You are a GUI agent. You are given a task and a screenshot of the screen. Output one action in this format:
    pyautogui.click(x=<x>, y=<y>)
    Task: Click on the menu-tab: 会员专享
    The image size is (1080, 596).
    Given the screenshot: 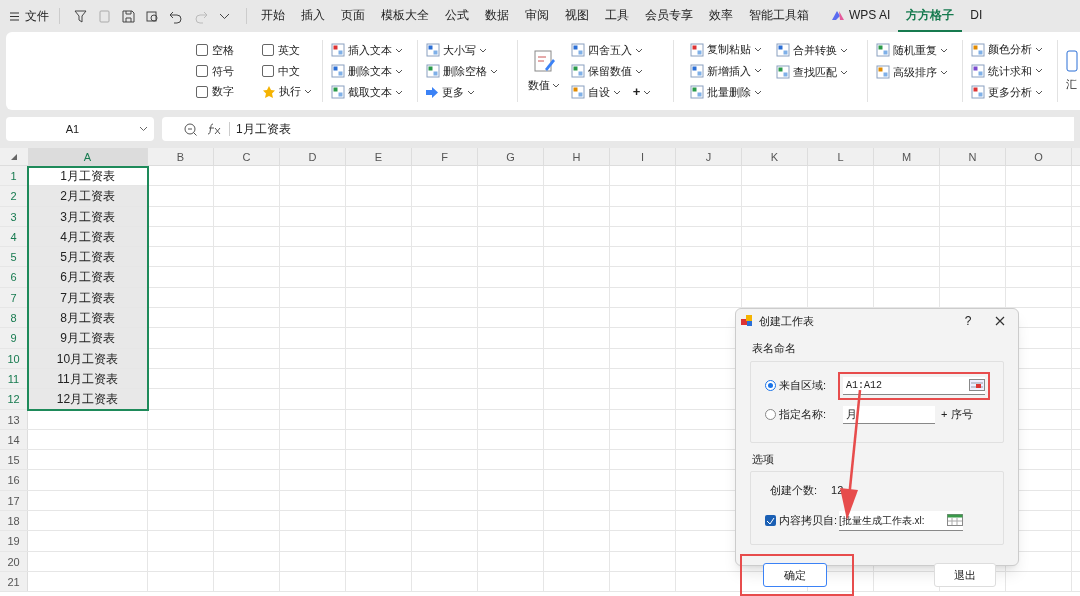 What is the action you would take?
    pyautogui.click(x=669, y=16)
    